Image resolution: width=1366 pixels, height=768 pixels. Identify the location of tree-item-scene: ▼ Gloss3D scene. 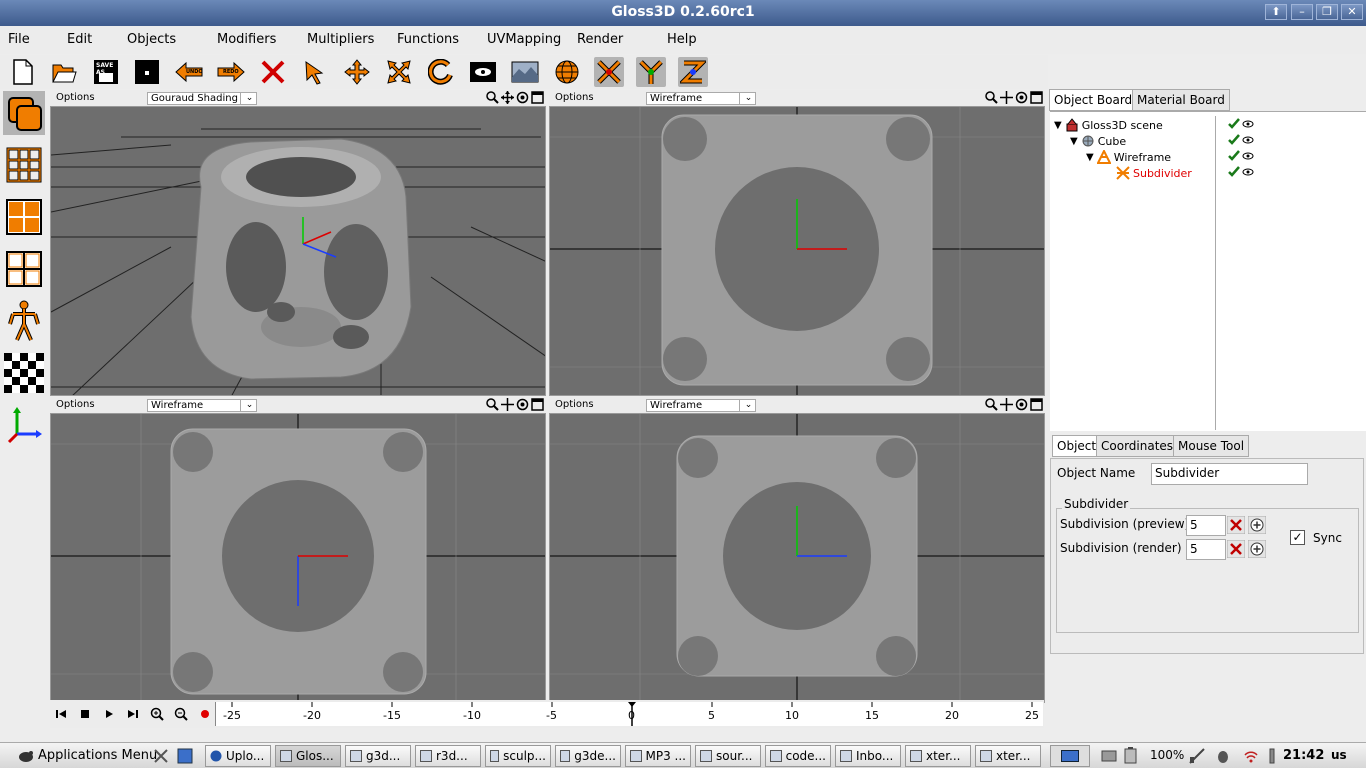
(1108, 125).